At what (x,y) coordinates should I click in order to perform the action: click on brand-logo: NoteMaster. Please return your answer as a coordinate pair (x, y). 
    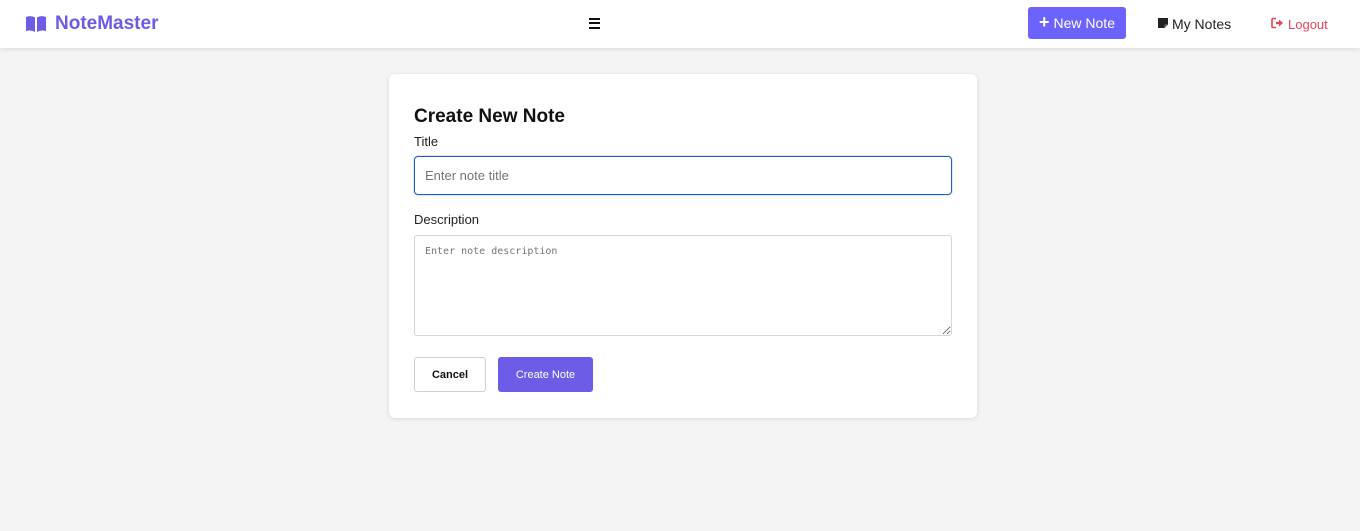
    Looking at the image, I should click on (91, 24).